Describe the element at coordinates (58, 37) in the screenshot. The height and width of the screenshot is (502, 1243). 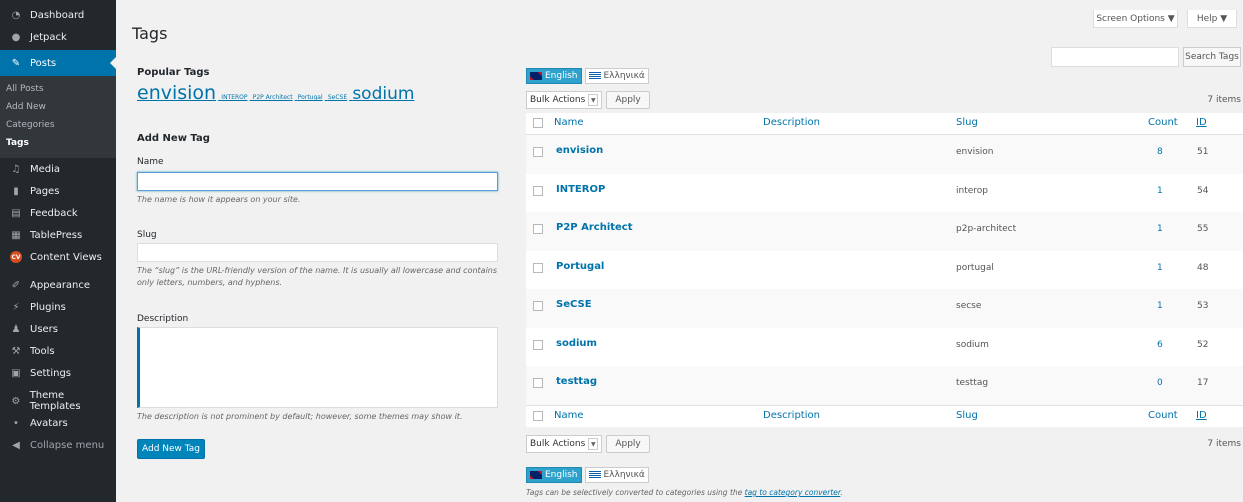
I see `sidebar-item-jetpack: ● Jetpack` at that location.